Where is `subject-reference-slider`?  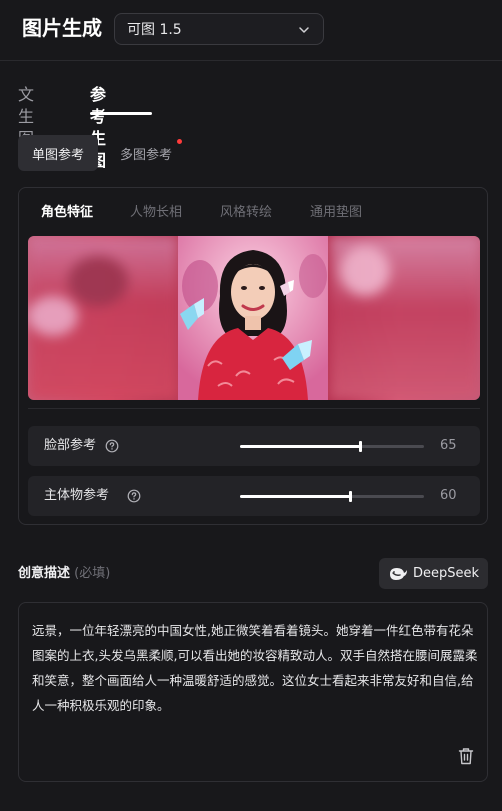
subject-reference-slider is located at coordinates (332, 496).